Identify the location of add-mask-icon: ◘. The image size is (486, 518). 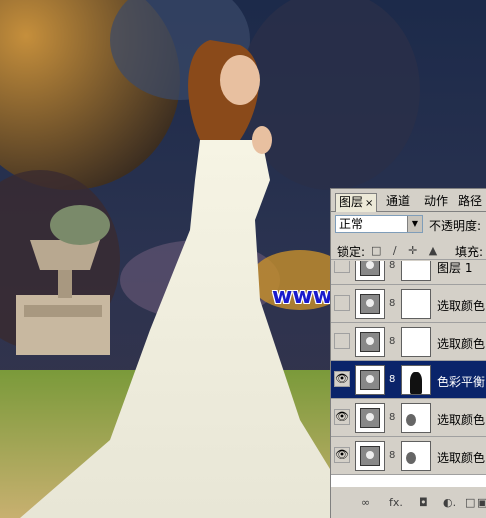
(423, 502).